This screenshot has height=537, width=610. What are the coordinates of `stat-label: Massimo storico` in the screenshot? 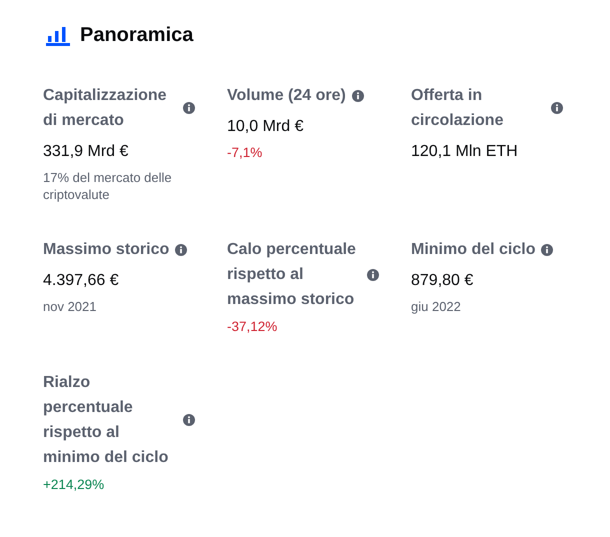 It's located at (106, 250).